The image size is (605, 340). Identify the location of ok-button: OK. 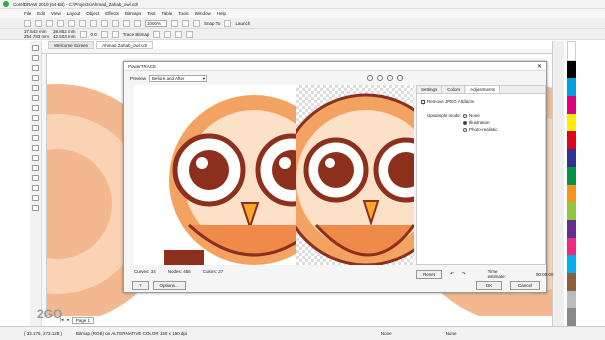
(489, 285).